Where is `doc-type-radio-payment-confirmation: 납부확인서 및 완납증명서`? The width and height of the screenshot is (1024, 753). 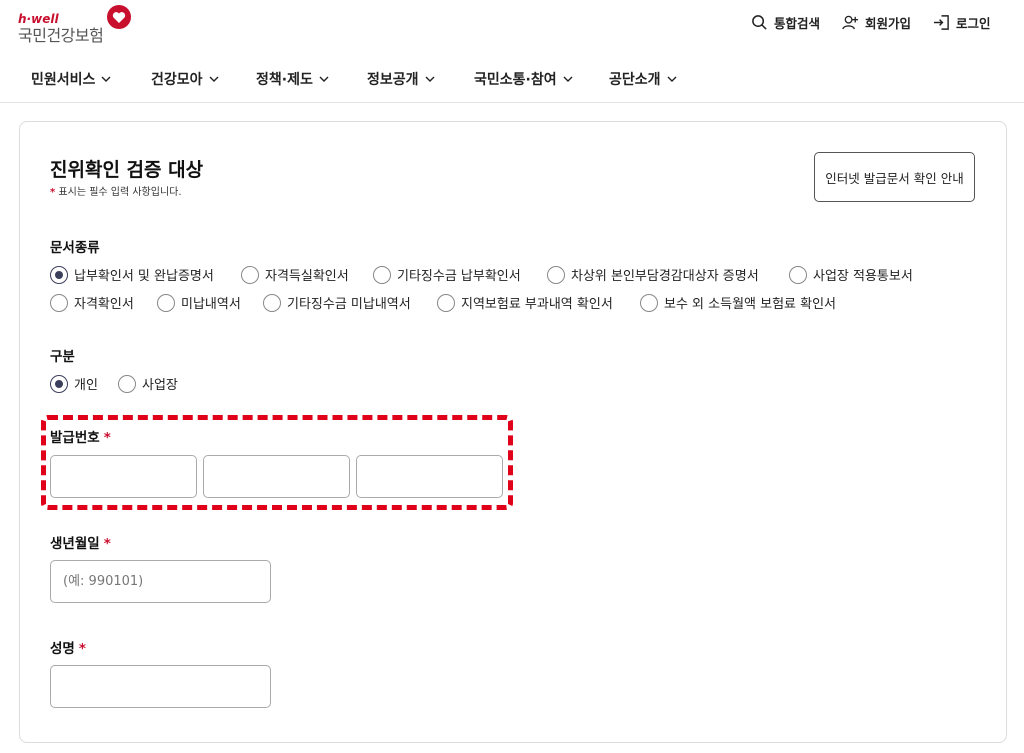
doc-type-radio-payment-confirmation: 납부확인서 및 완납증명서 is located at coordinates (132, 274).